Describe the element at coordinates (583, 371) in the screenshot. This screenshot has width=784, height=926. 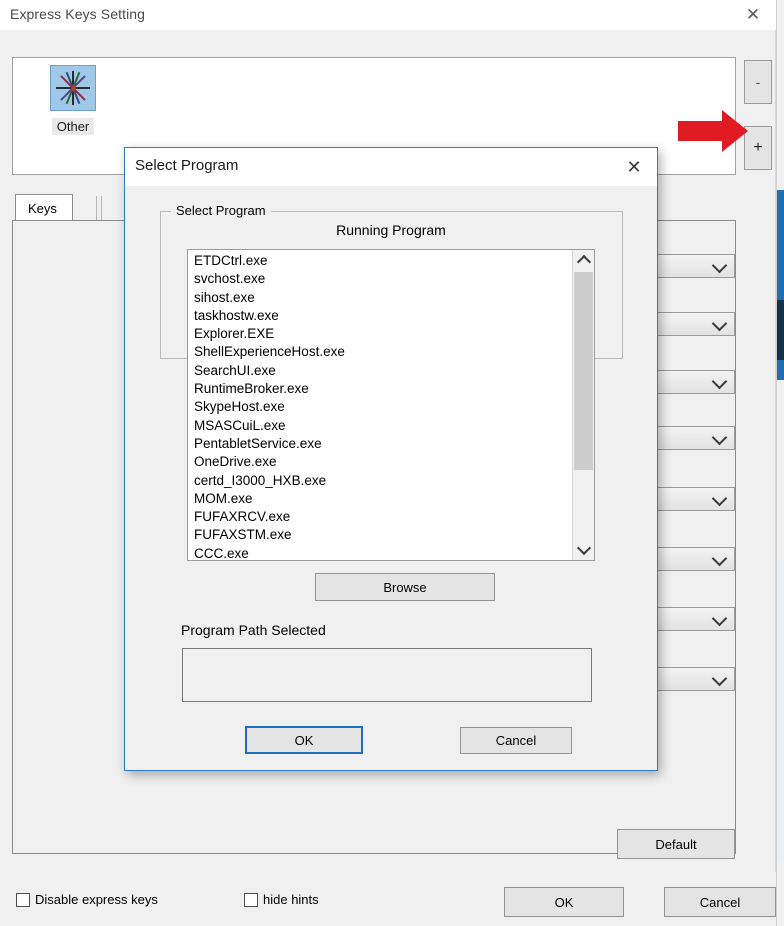
I see `scrollbar-thumb` at that location.